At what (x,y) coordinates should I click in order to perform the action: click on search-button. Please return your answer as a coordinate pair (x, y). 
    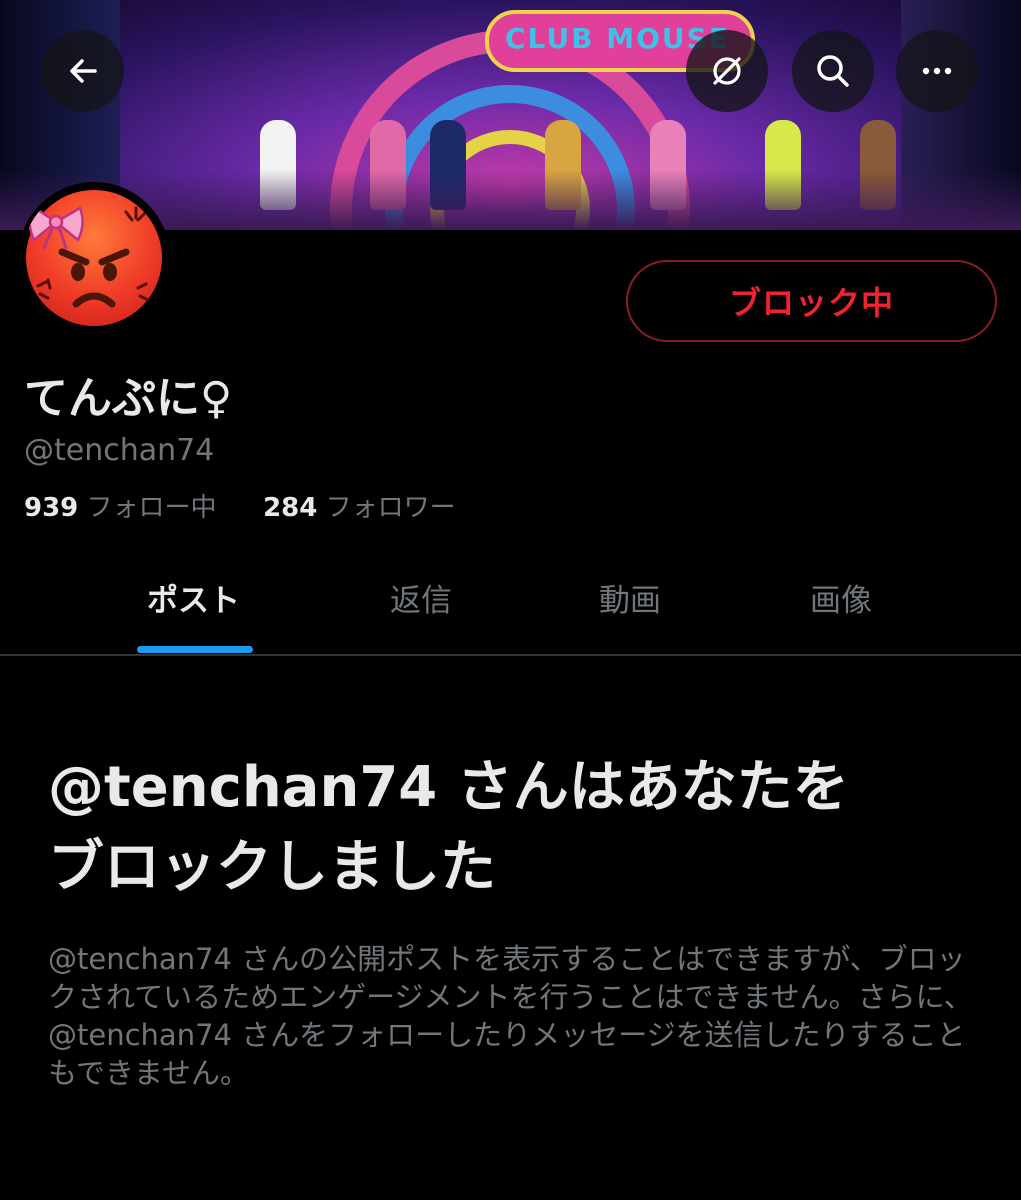
    Looking at the image, I should click on (833, 71).